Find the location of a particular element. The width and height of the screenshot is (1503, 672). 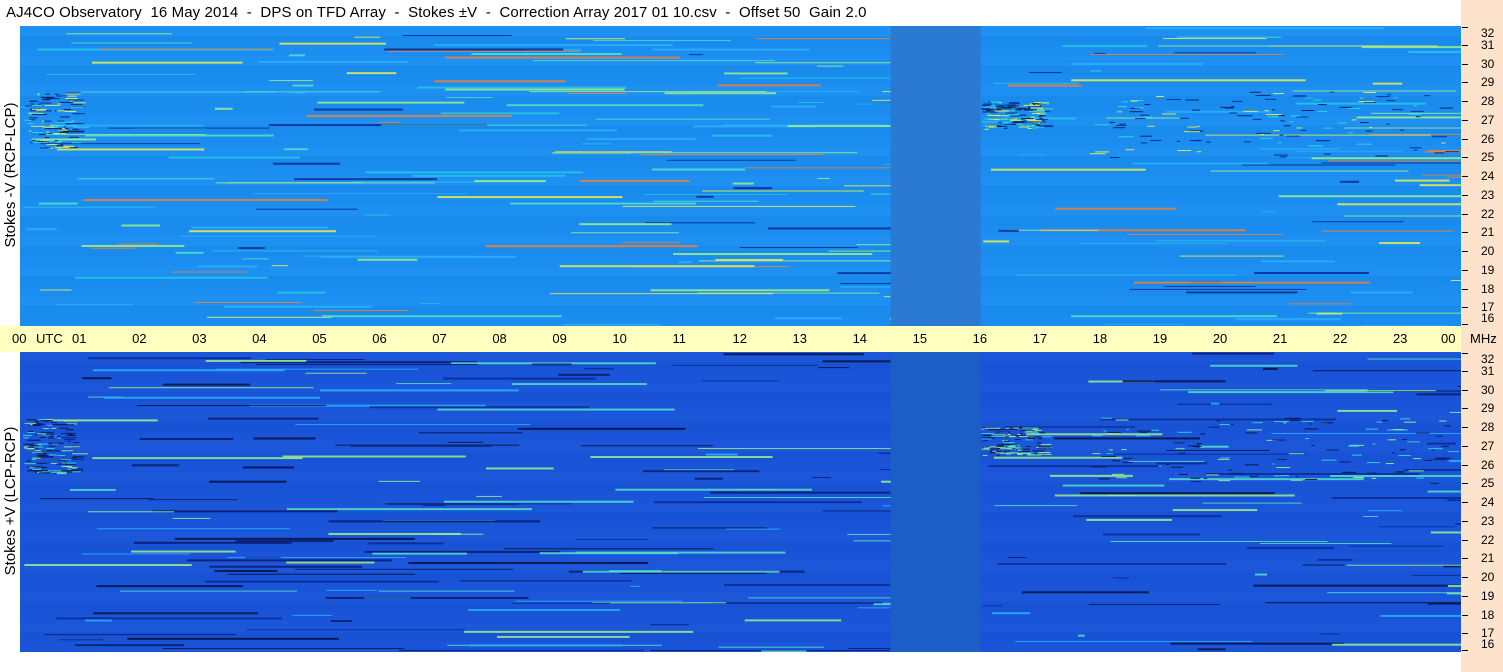

utc-tick-label: 08 is located at coordinates (499, 338).